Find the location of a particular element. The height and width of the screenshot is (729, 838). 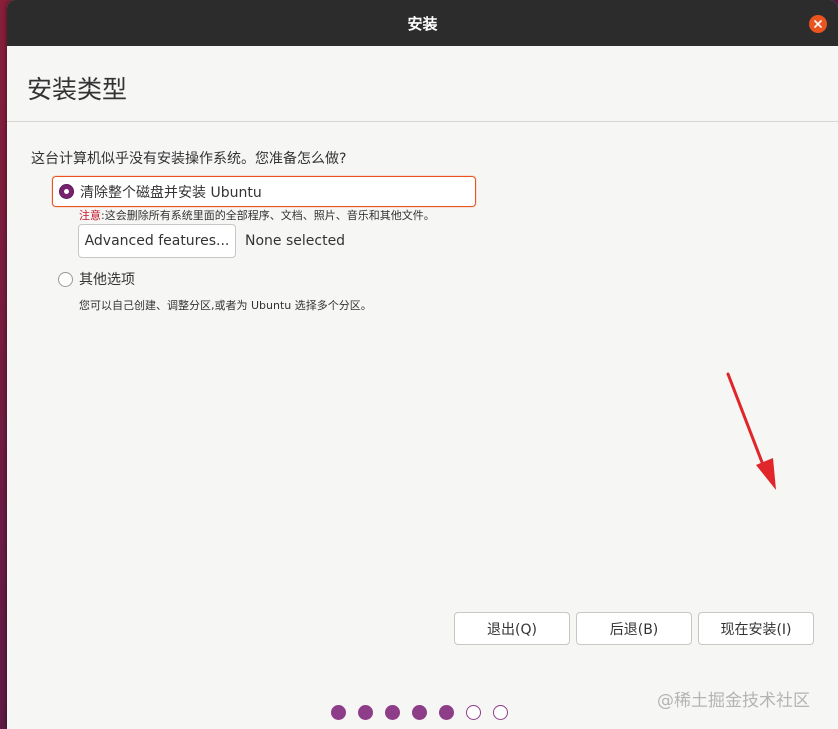

warning-text: :这会删除所有系统里面的全部程序、文档、照片、音乐和其他文件。 is located at coordinates (268, 215).